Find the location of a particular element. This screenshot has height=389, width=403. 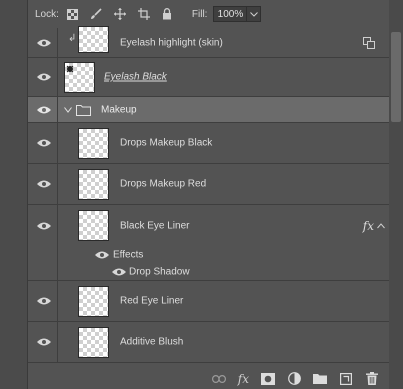

linked-smart-icon is located at coordinates (369, 42).